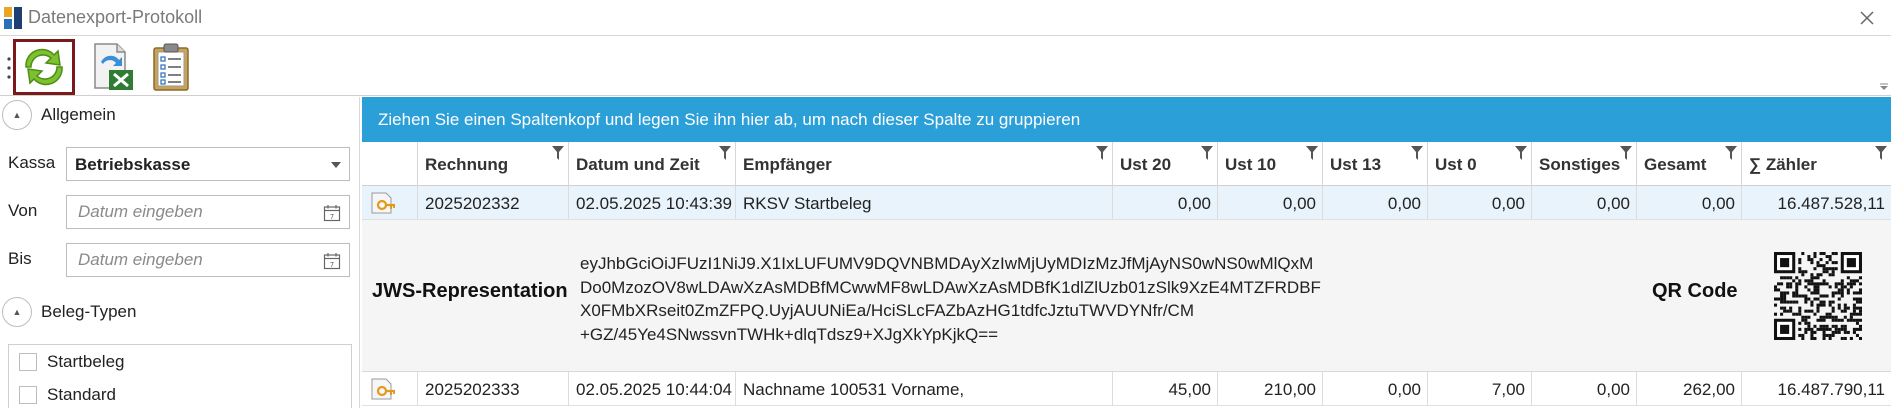  What do you see at coordinates (1164, 203) in the screenshot?
I see `cell-ust20: 0,00` at bounding box center [1164, 203].